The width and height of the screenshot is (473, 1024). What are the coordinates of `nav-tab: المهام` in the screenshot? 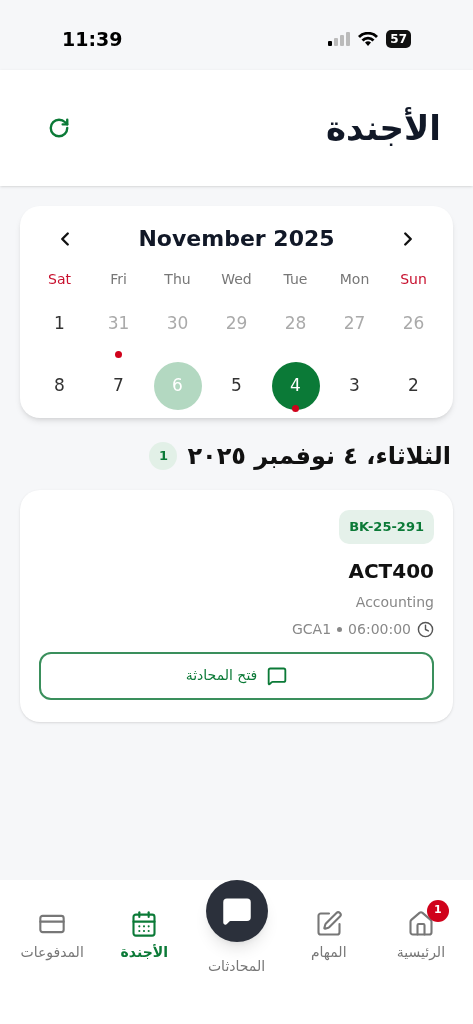 It's located at (328, 925).